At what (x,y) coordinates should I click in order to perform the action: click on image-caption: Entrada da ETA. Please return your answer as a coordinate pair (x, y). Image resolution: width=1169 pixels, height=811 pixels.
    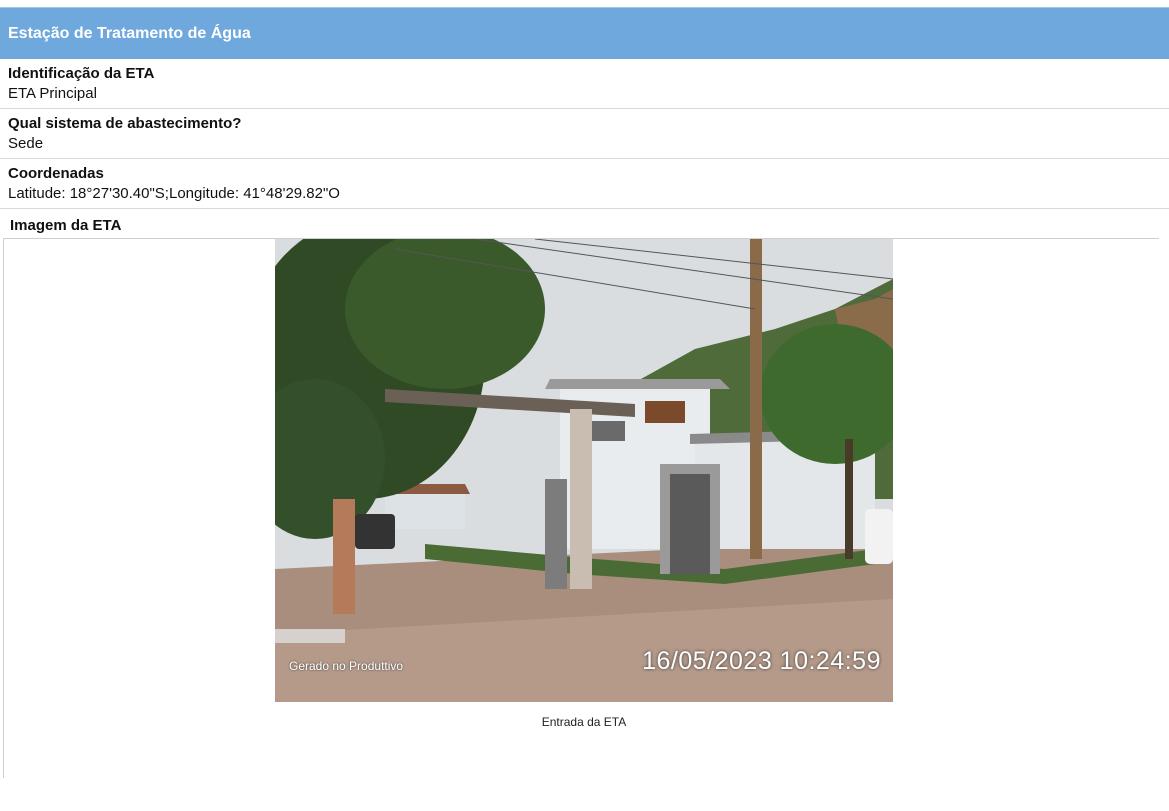
    Looking at the image, I should click on (584, 722).